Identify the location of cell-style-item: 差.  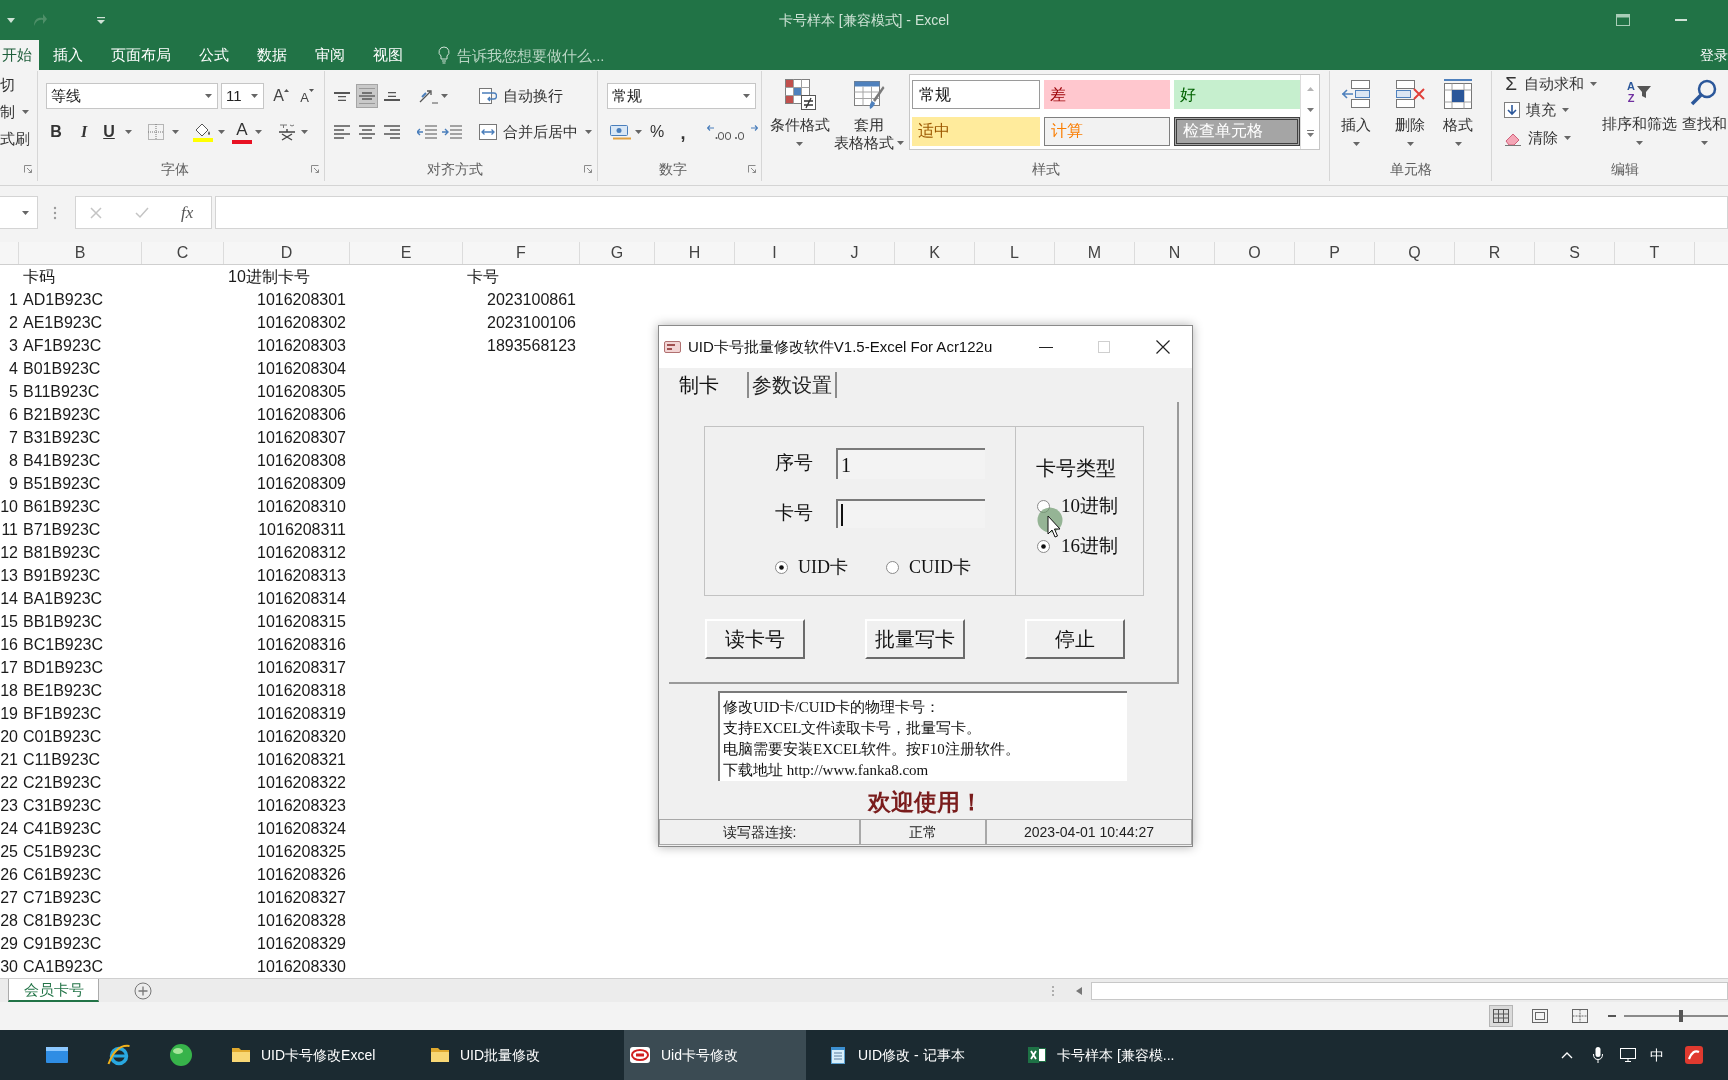
(1107, 94).